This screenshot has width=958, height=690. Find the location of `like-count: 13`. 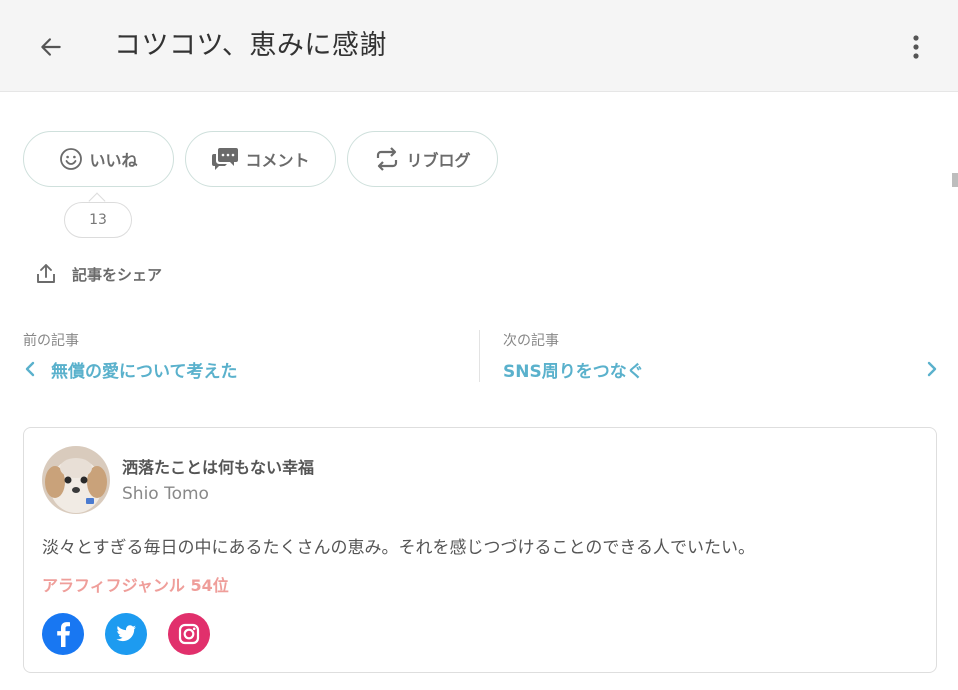

like-count: 13 is located at coordinates (98, 220).